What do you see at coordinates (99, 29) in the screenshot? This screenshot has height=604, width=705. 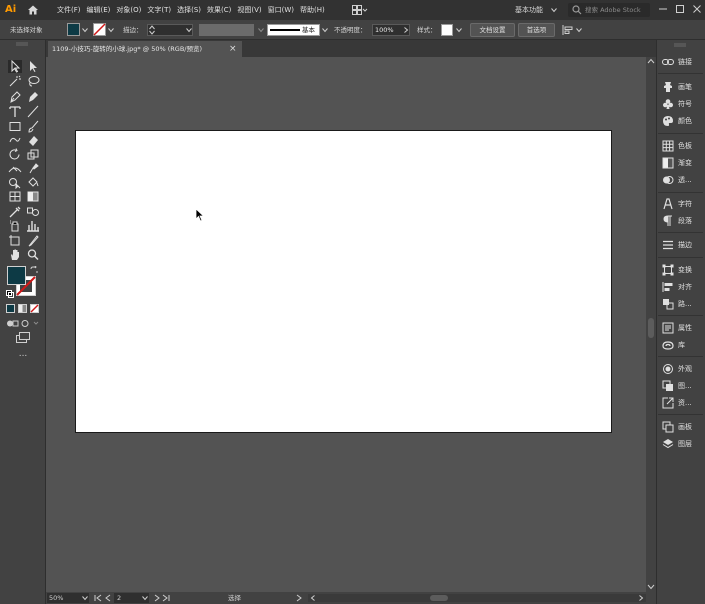 I see `stroke-swatch` at bounding box center [99, 29].